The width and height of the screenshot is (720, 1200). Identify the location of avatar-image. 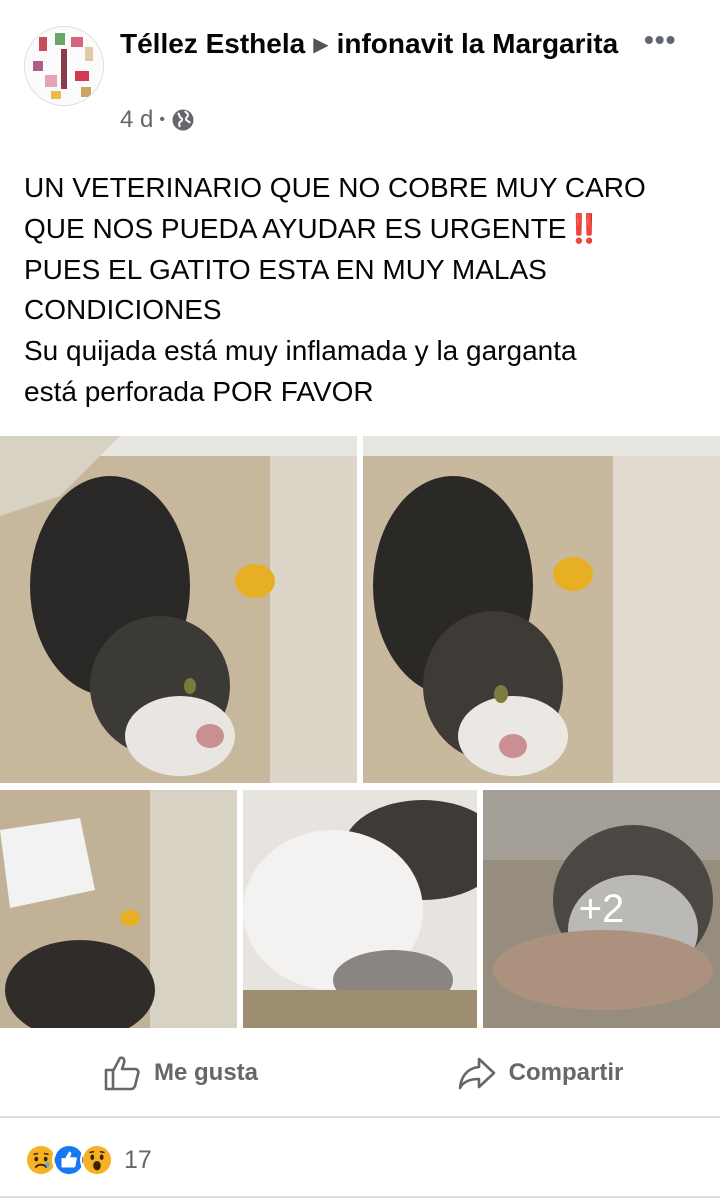
(64, 66).